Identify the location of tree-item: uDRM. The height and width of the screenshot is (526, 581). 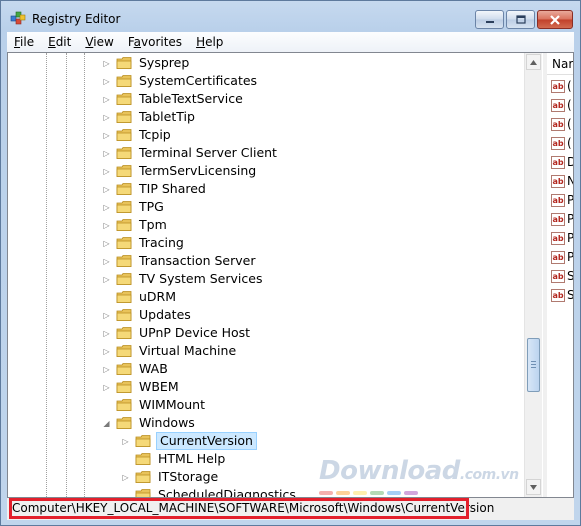
(140, 297).